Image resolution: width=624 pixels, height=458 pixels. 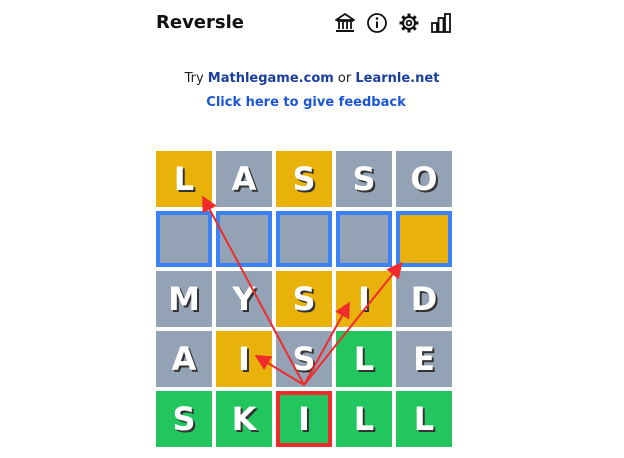 I want to click on gear-icon, so click(x=409, y=23).